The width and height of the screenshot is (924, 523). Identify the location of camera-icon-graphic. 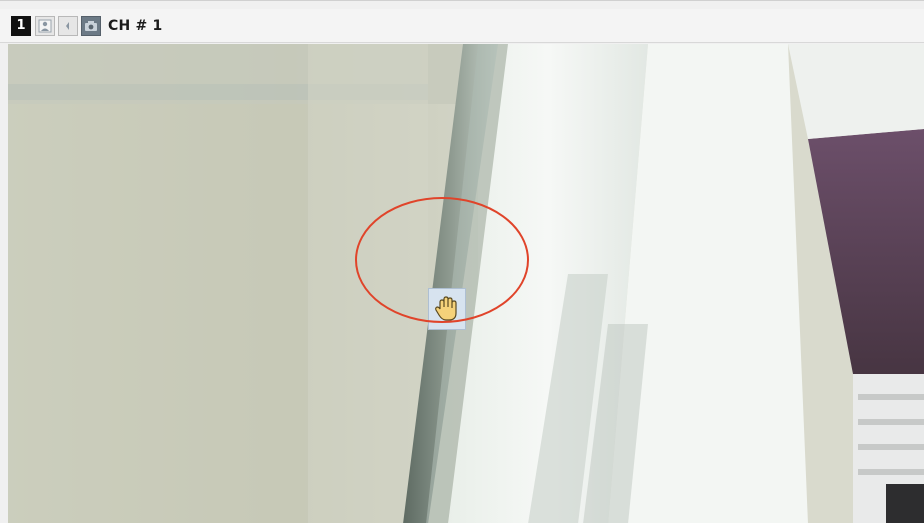
(91, 25).